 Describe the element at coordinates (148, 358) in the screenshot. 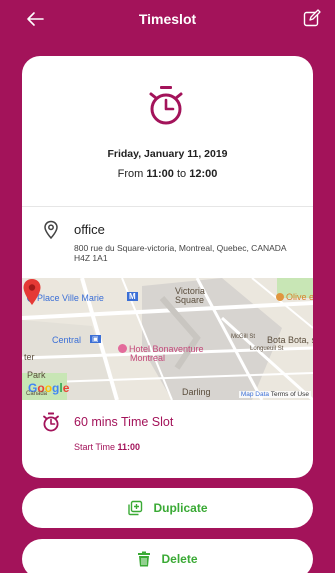

I see `map-label-montreal: Montreal` at that location.